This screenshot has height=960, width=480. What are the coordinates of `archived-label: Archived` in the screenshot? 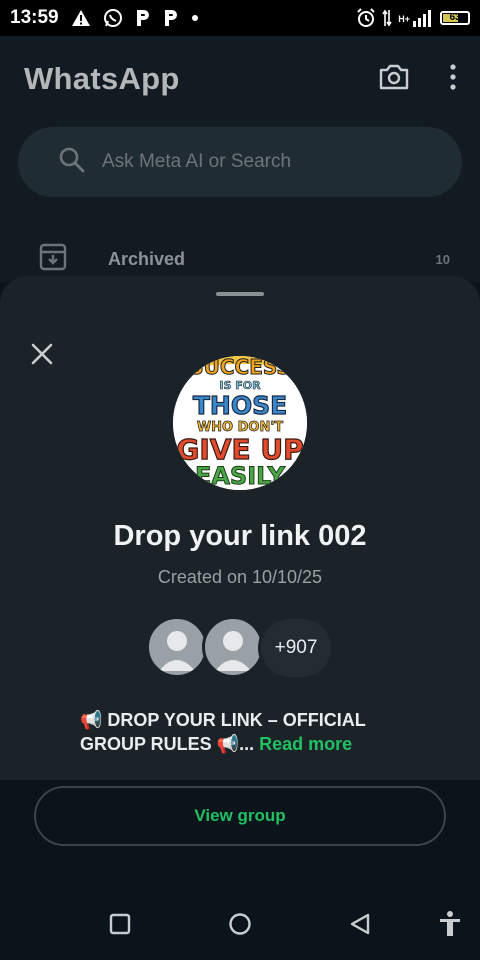 It's located at (147, 258).